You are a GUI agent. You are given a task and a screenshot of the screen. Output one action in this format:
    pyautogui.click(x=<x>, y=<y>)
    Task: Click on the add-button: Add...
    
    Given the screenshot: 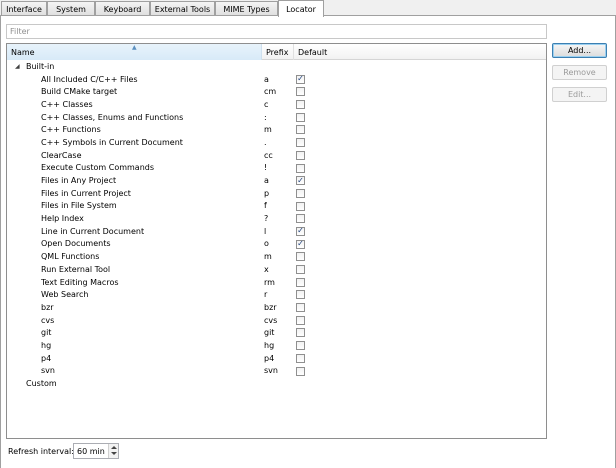 What is the action you would take?
    pyautogui.click(x=579, y=50)
    